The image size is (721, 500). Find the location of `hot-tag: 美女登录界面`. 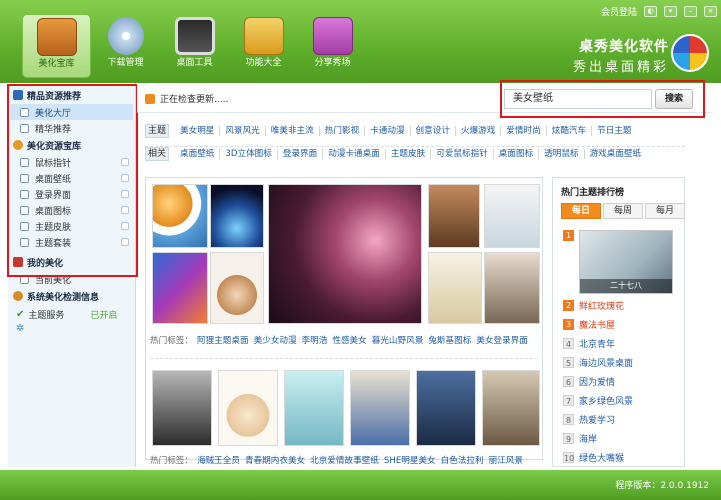

hot-tag: 美女登录界面 is located at coordinates (502, 340).